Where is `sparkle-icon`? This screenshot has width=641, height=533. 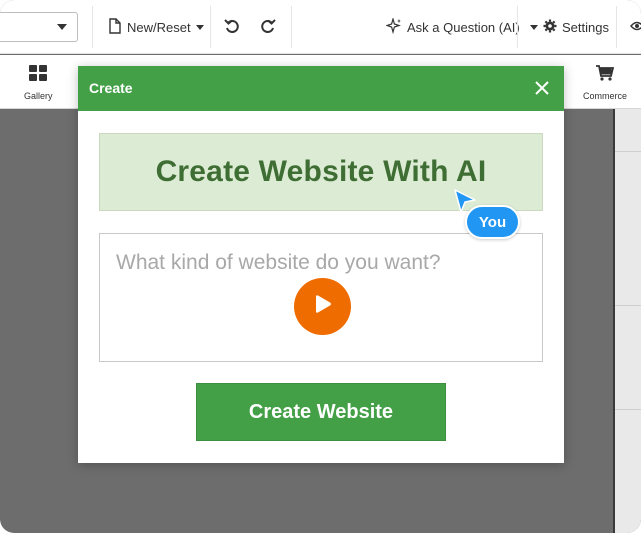
sparkle-icon is located at coordinates (393, 26).